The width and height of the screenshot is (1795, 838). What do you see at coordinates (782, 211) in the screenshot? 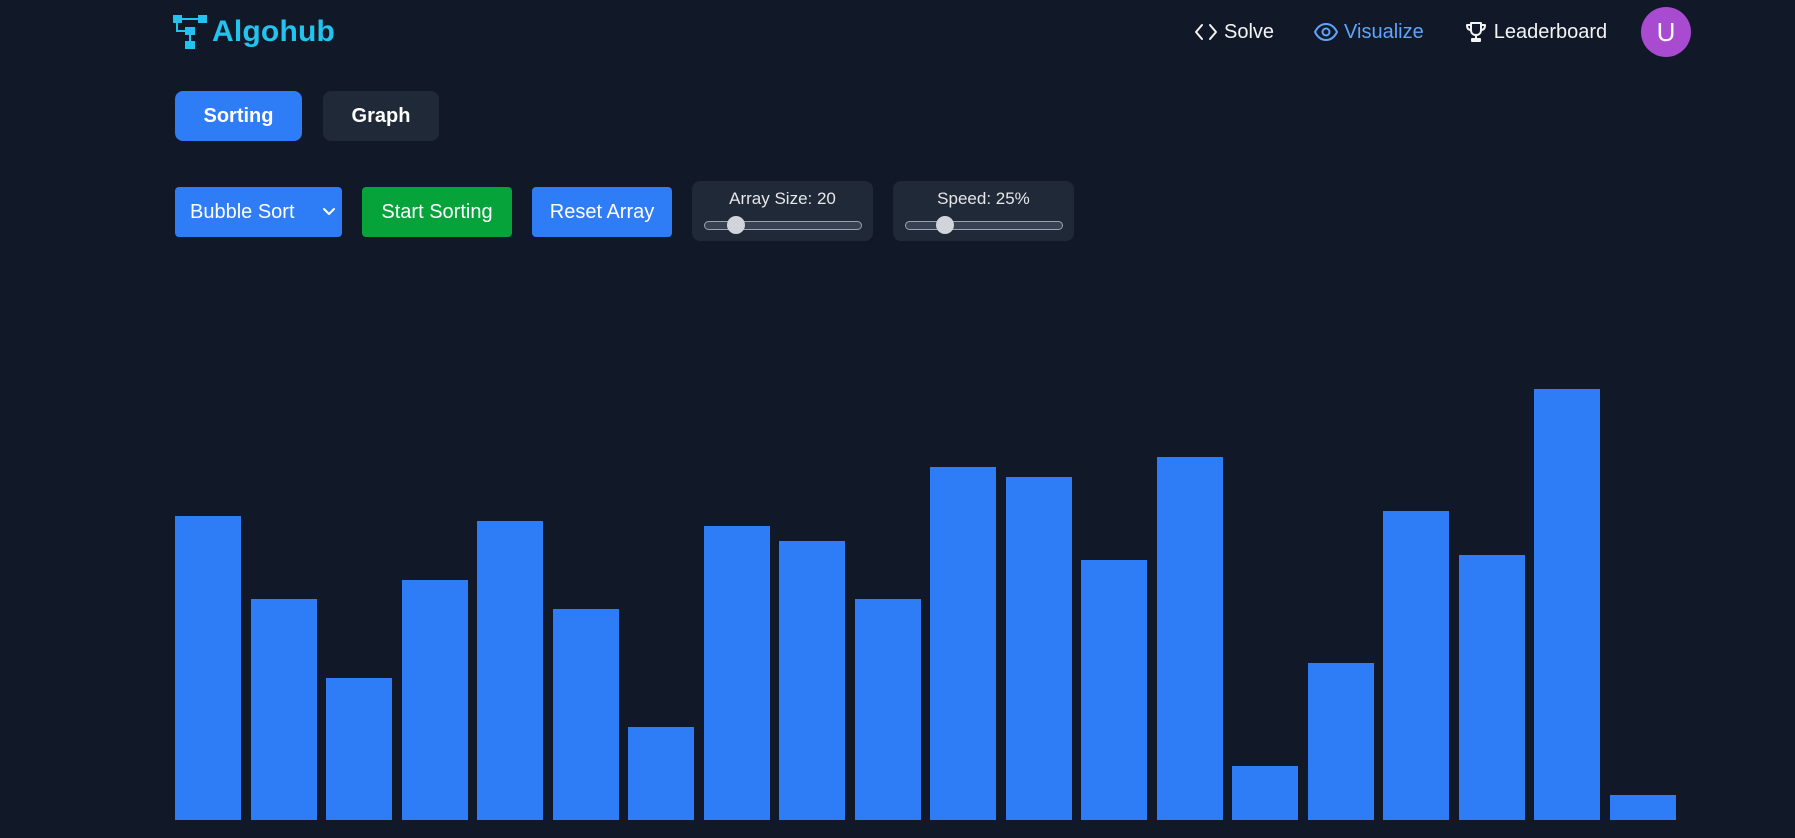
I see `array-size-control: Array Size: 20` at bounding box center [782, 211].